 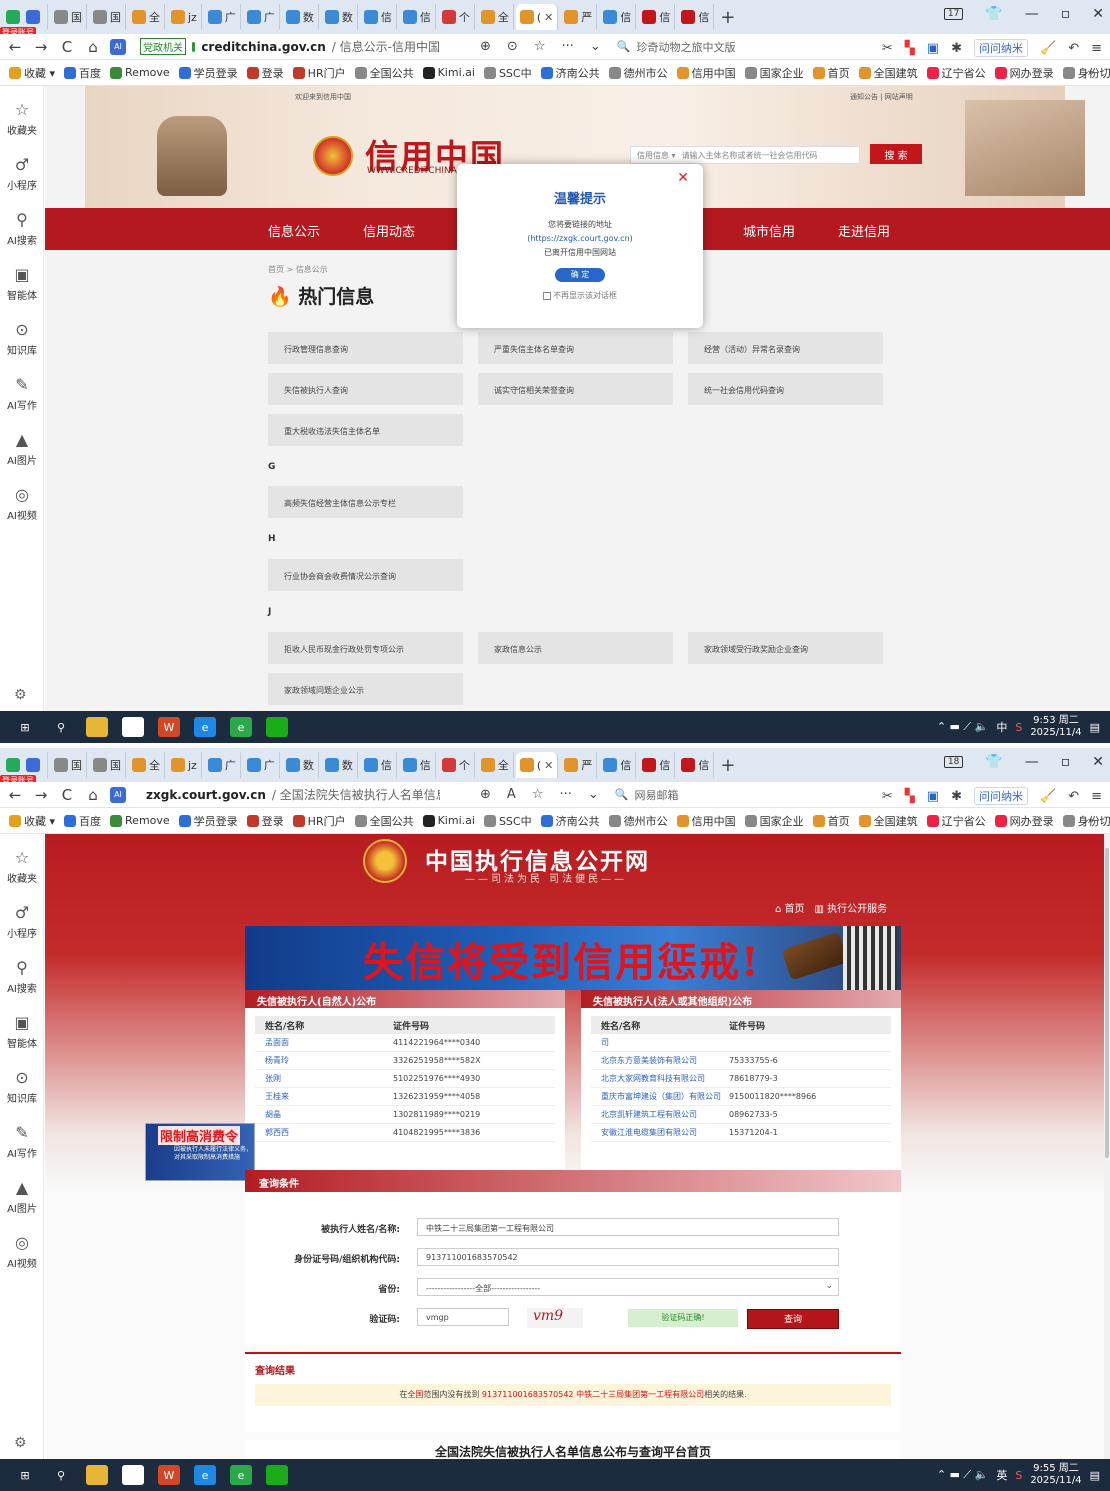 I want to click on entity-name: 张刚, so click(x=324, y=1078).